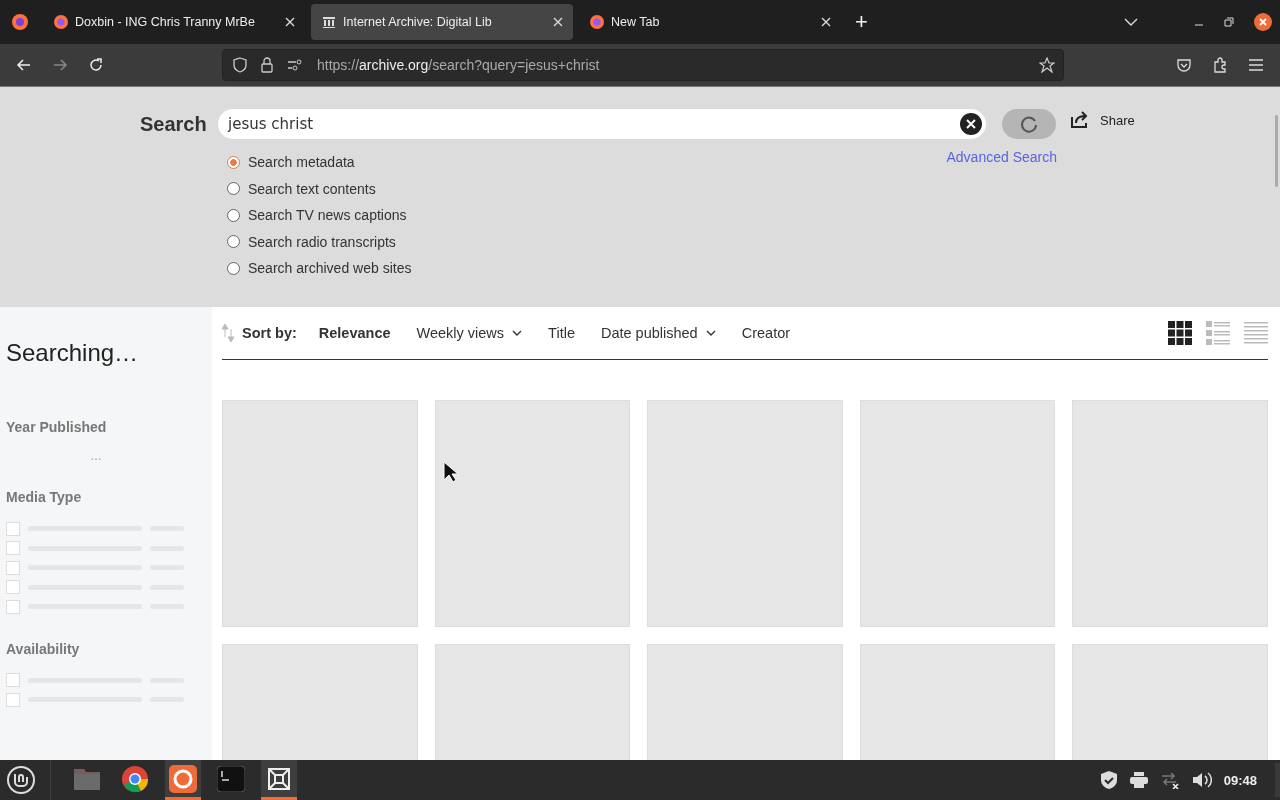 This screenshot has width=1280, height=800. I want to click on sort-option: Date published, so click(658, 333).